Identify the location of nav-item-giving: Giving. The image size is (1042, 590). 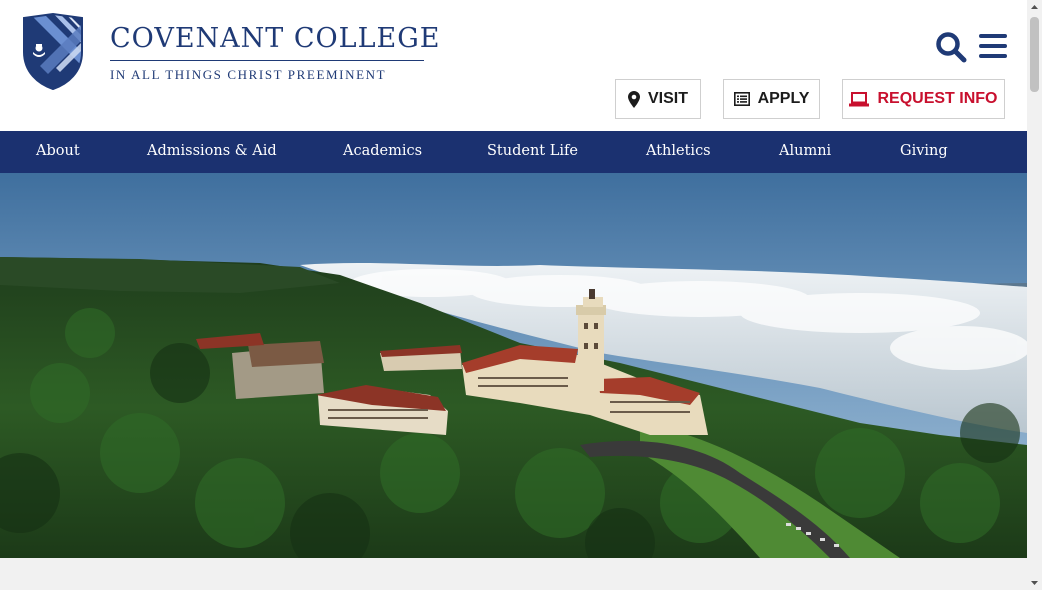
(924, 152).